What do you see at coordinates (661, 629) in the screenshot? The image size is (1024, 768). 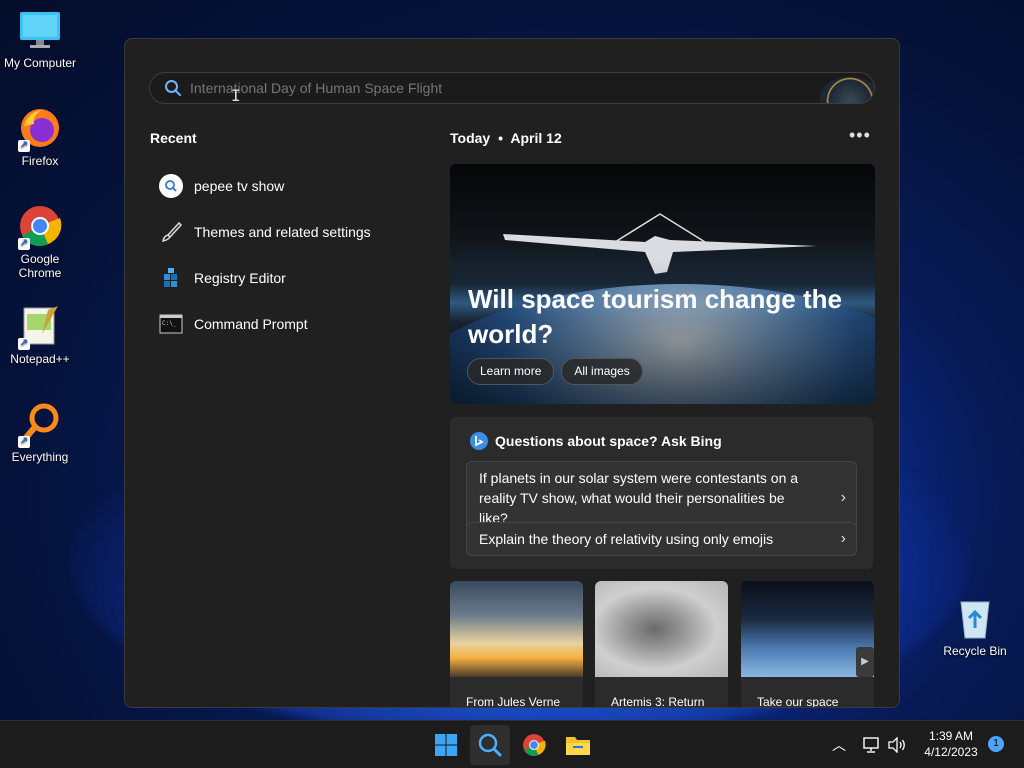 I see `moon-footprint-image` at bounding box center [661, 629].